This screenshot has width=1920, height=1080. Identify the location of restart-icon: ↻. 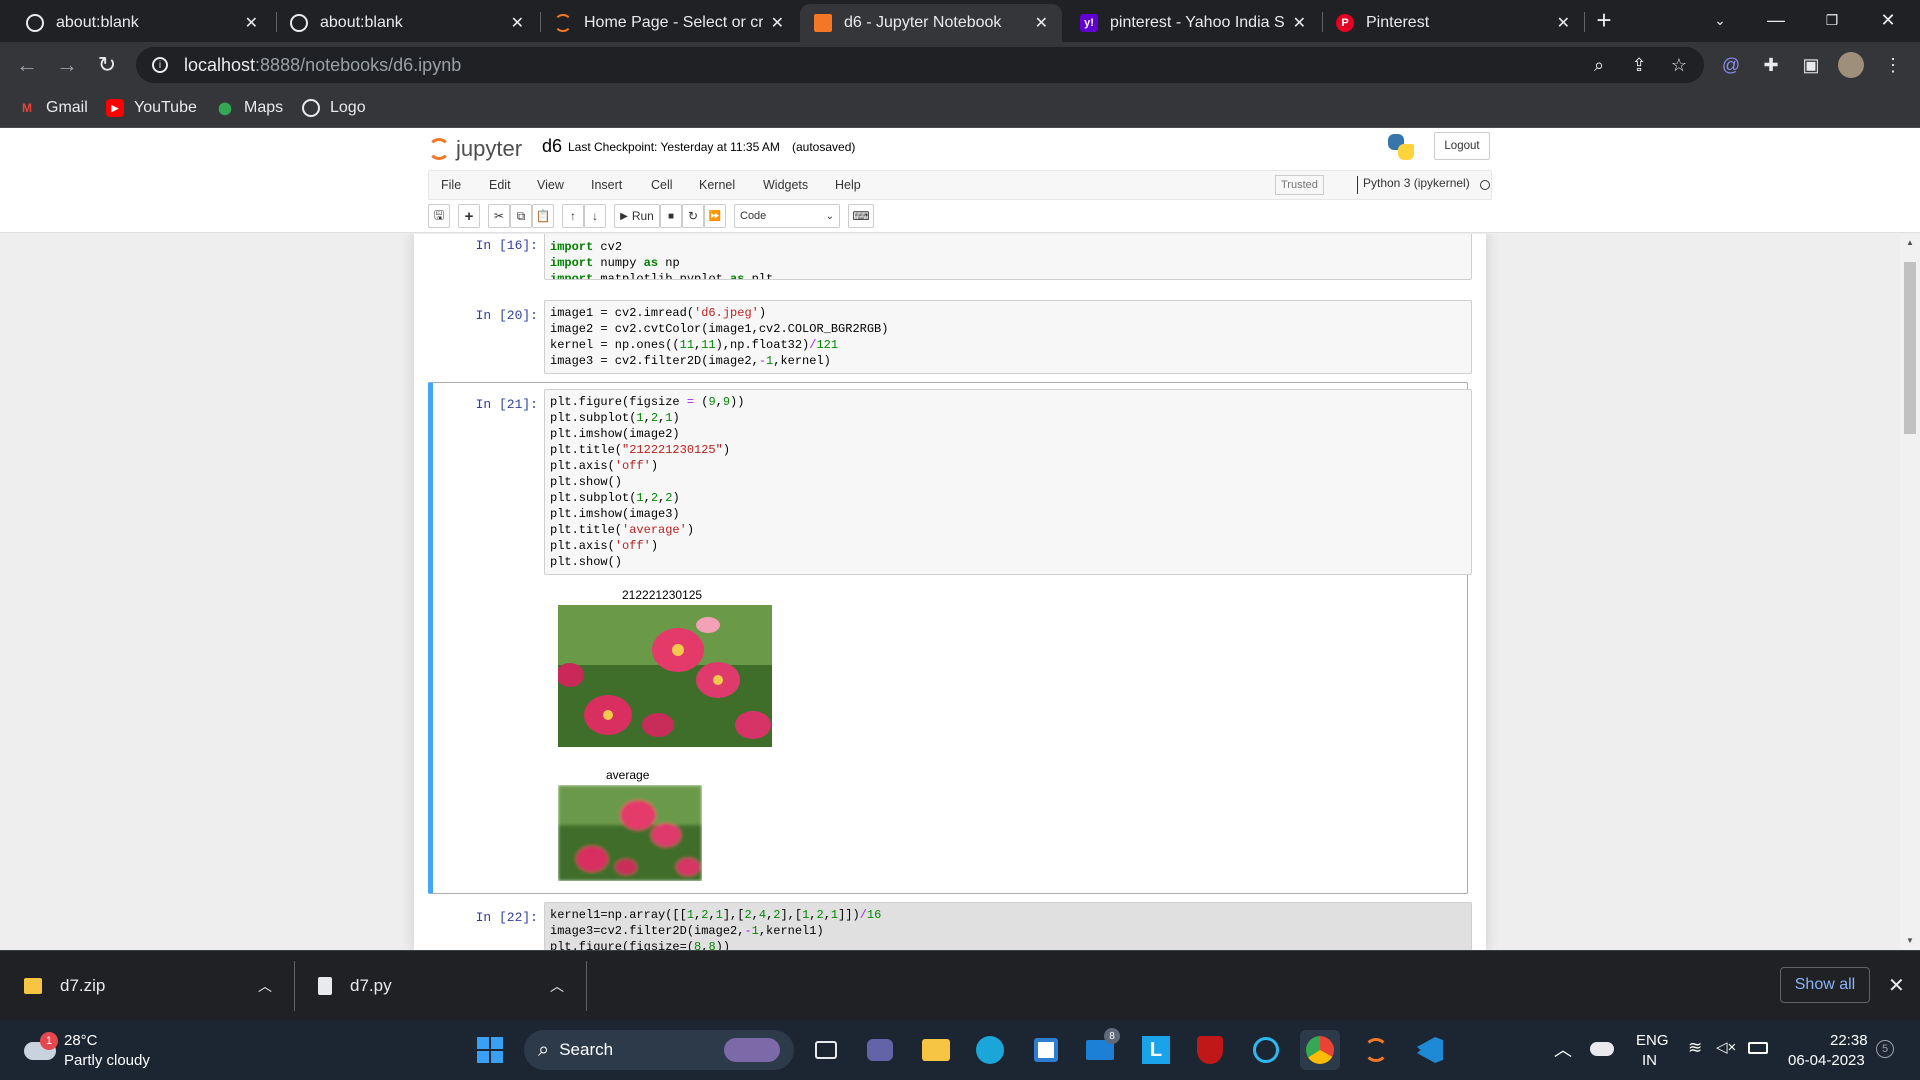
(693, 216).